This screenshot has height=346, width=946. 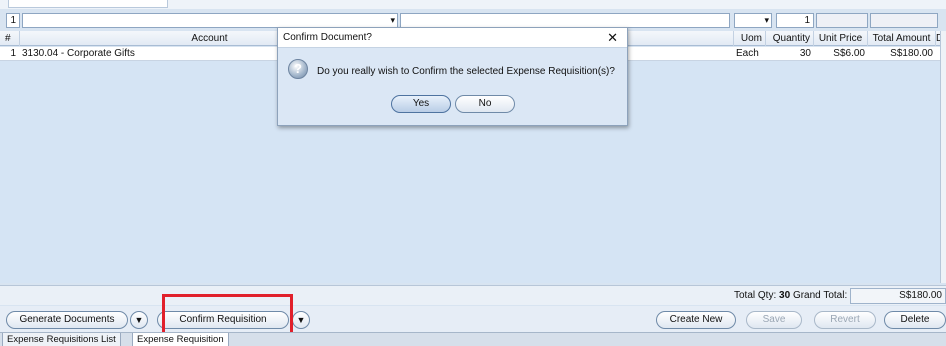 What do you see at coordinates (841, 38) in the screenshot?
I see `column-header-unit-price: Unit Price` at bounding box center [841, 38].